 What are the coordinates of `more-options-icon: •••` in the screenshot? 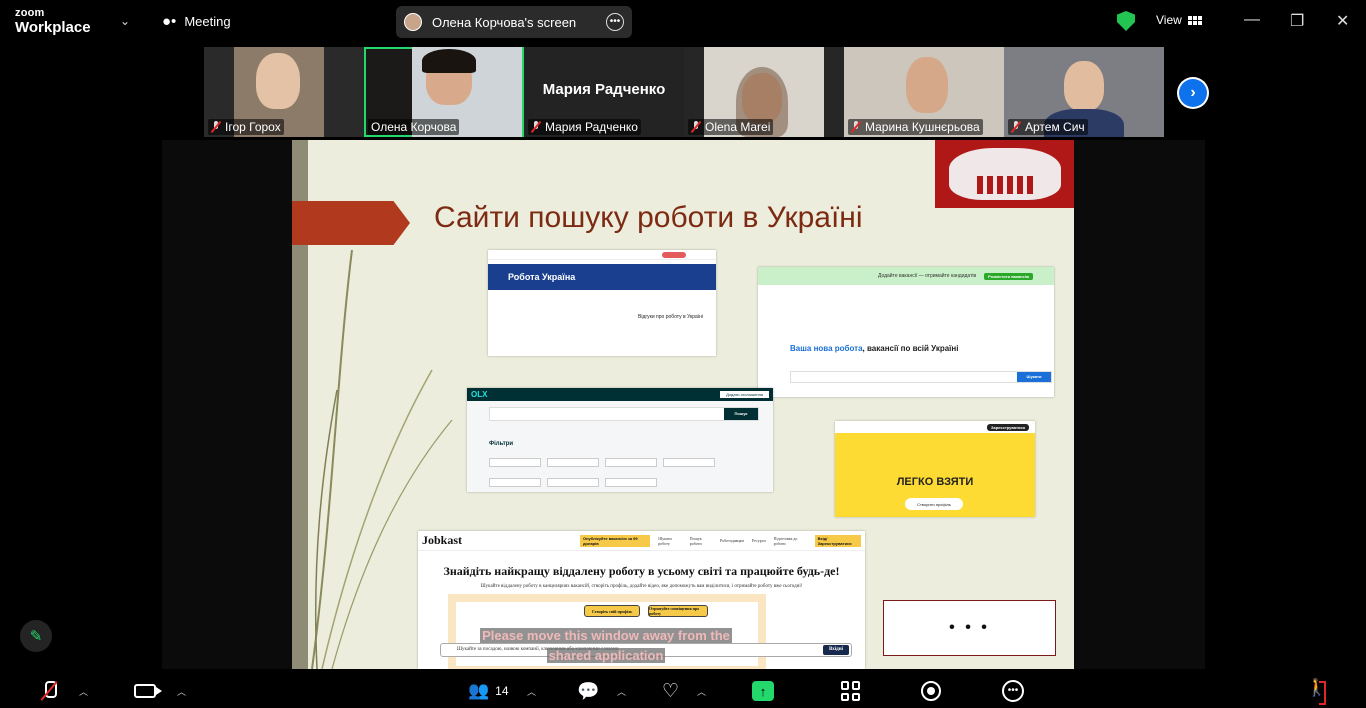 It's located at (615, 22).